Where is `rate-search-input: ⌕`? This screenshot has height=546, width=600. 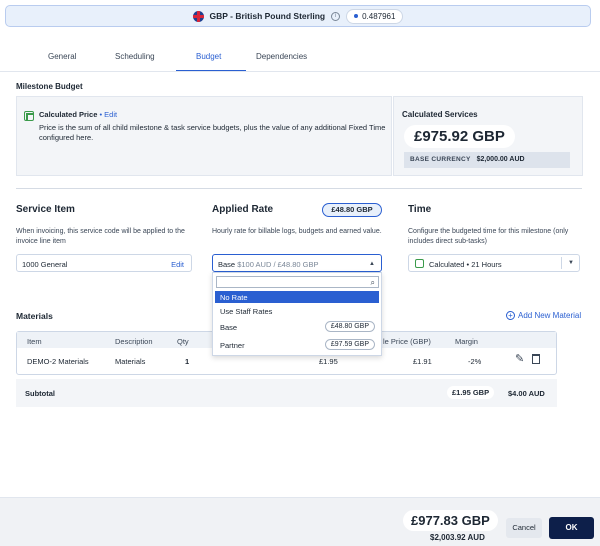 rate-search-input: ⌕ is located at coordinates (297, 282).